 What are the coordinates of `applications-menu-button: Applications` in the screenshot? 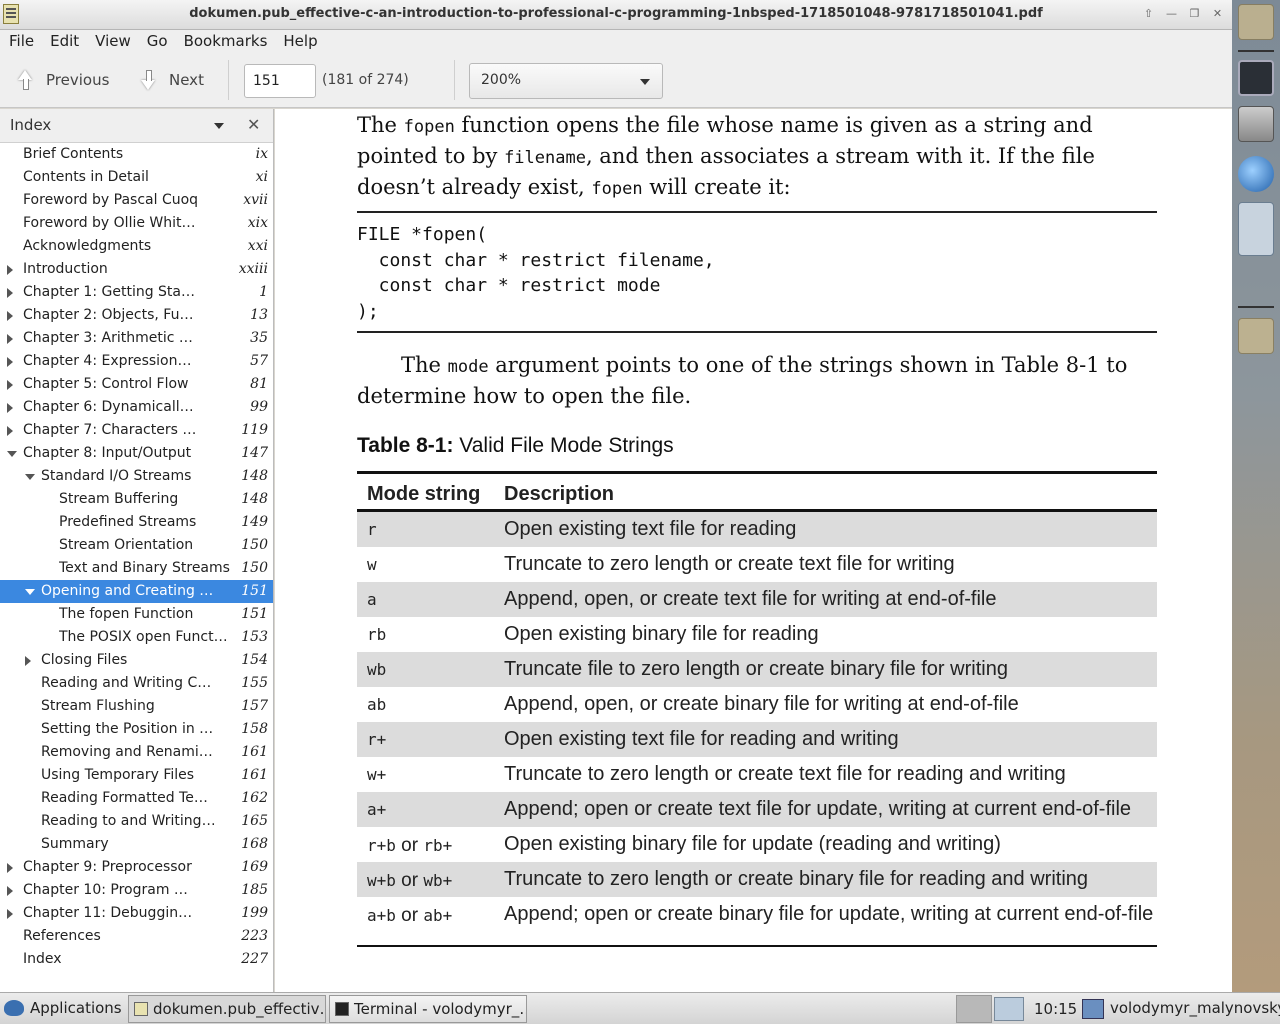 It's located at (63, 1008).